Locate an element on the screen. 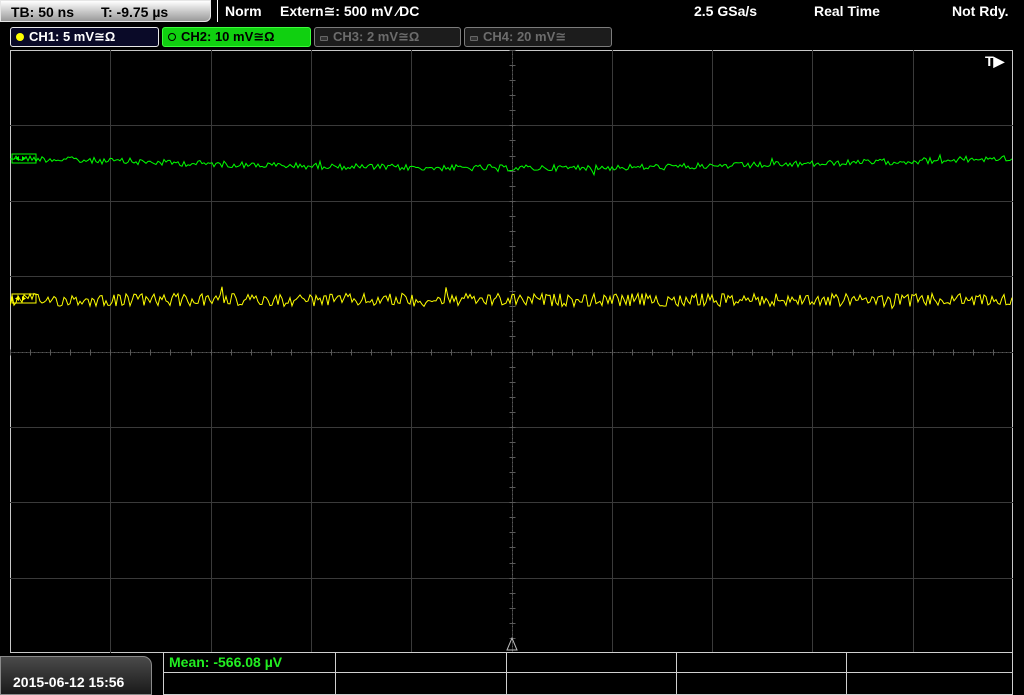 This screenshot has height=695, width=1024. datetime-label: 2015-06-12 15:56 is located at coordinates (69, 682).